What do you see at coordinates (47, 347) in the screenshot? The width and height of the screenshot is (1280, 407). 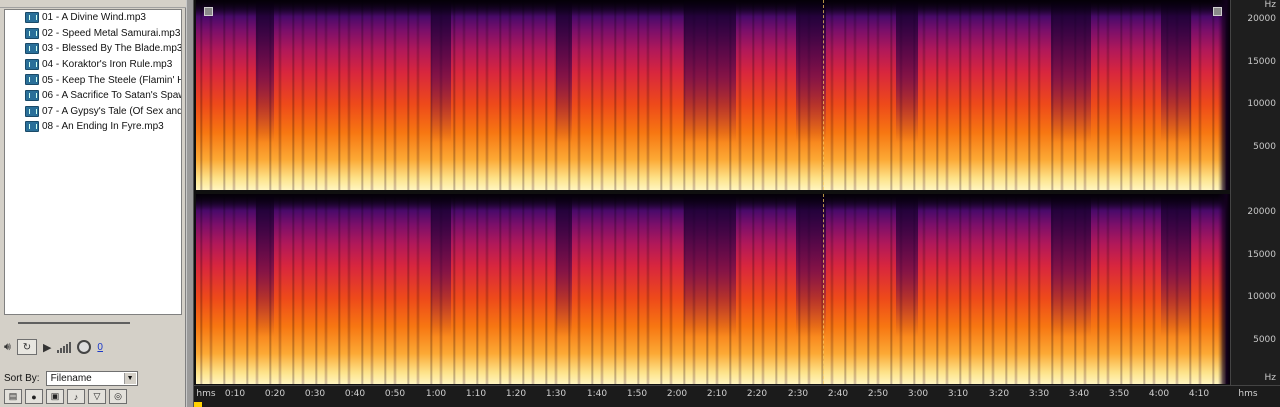 I see `play-button: ▶` at bounding box center [47, 347].